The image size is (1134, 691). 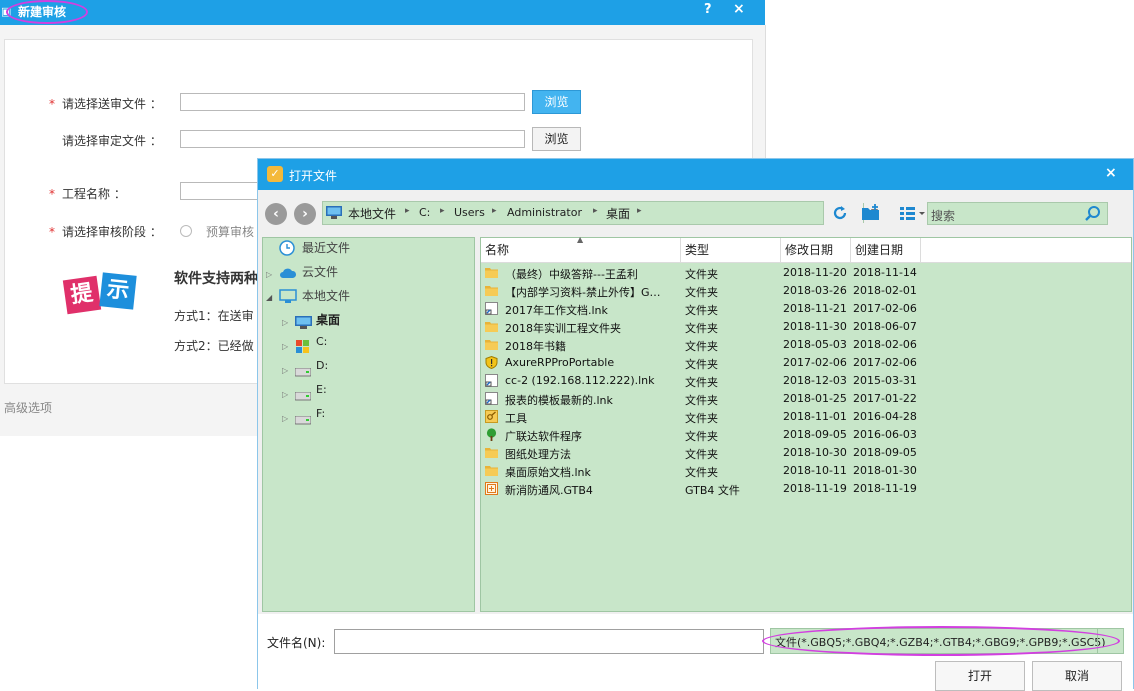 I want to click on file-row: 2018年实训工程文件夹 文件夹 2018-11-30 2018-06-07, so click(x=806, y=327).